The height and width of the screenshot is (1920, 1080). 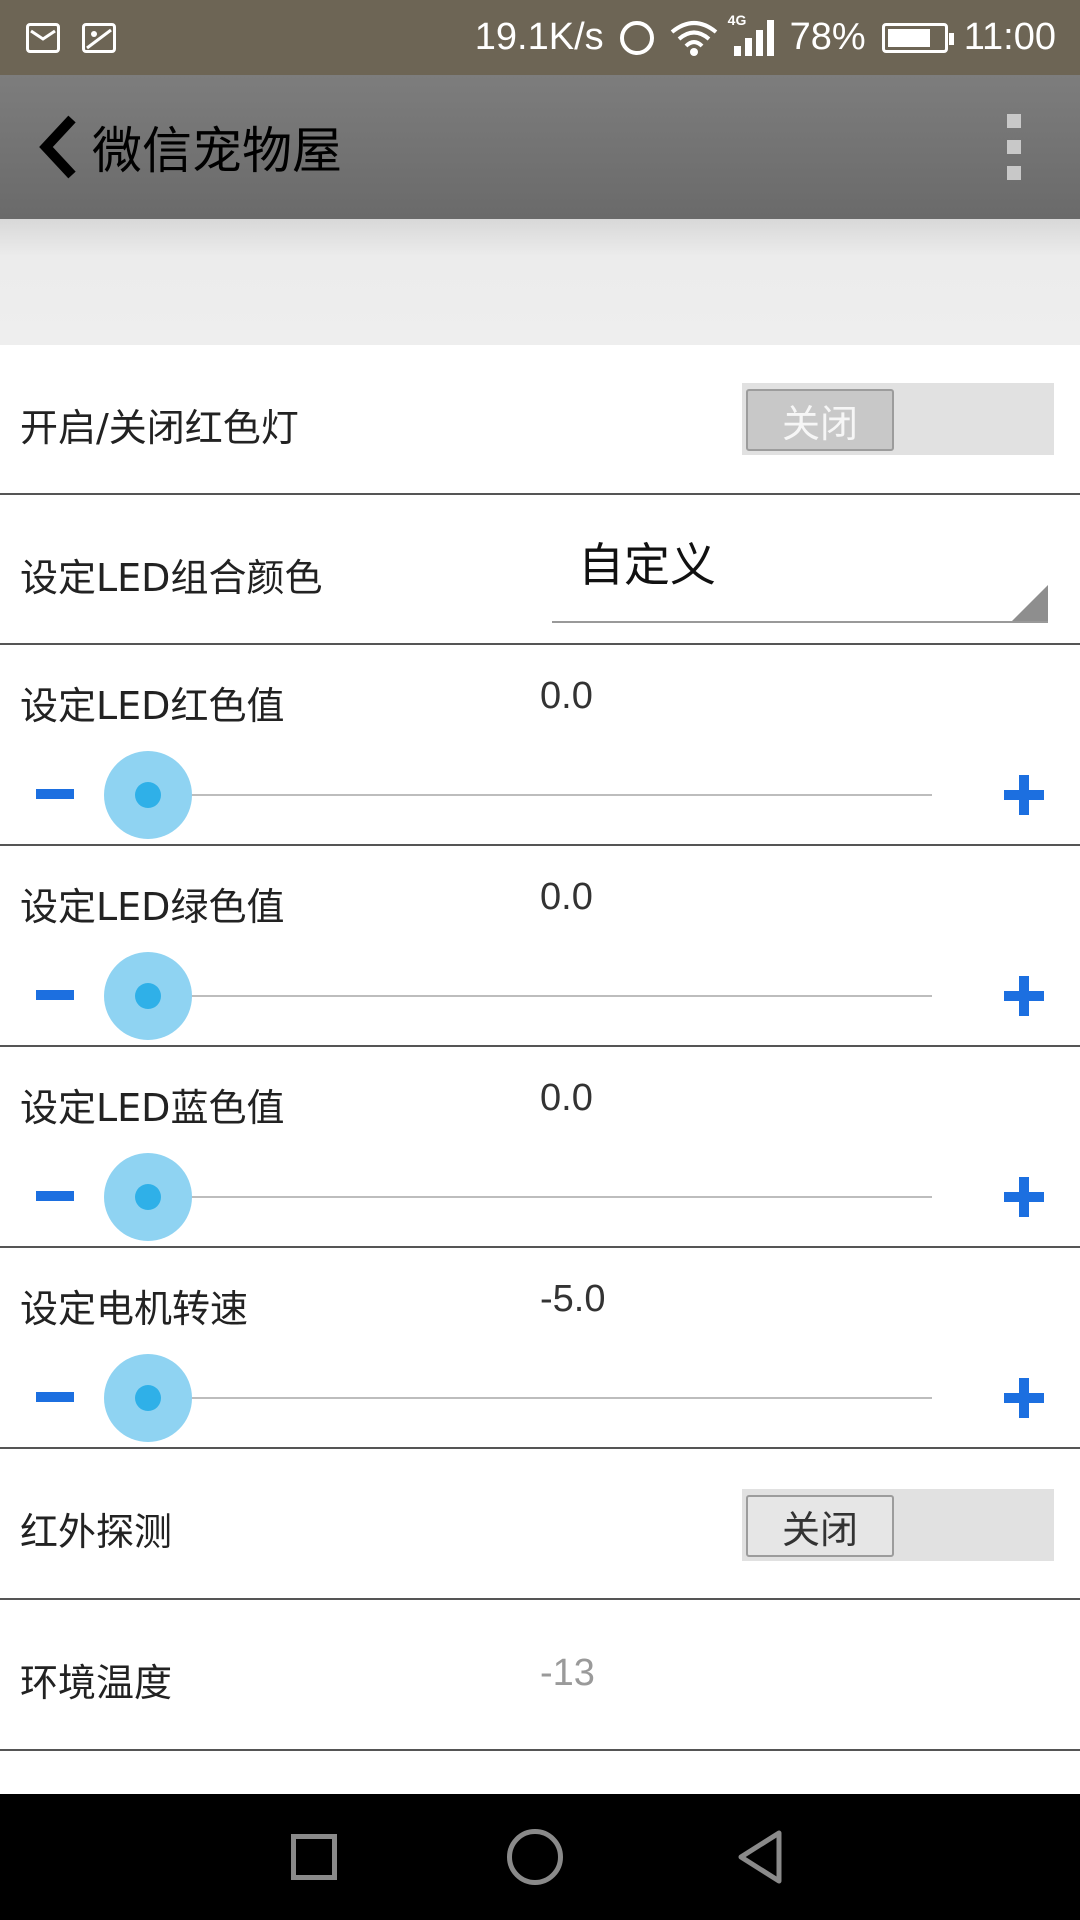 I want to click on nav-back-icon, so click(x=761, y=1857).